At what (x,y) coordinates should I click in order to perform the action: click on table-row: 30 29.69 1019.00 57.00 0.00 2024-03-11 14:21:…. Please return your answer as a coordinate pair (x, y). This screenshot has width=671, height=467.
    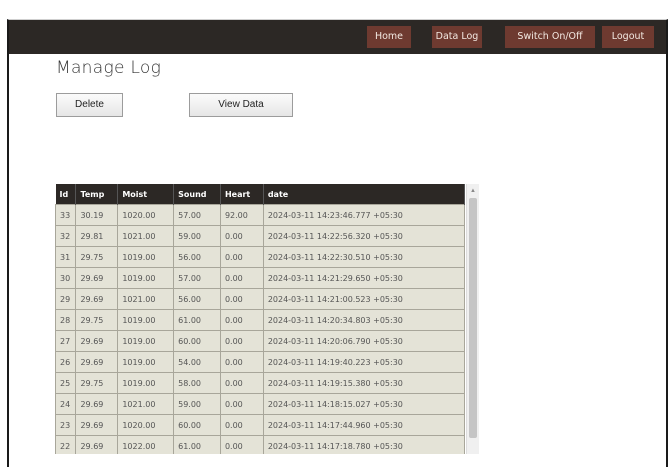
    Looking at the image, I should click on (260, 278).